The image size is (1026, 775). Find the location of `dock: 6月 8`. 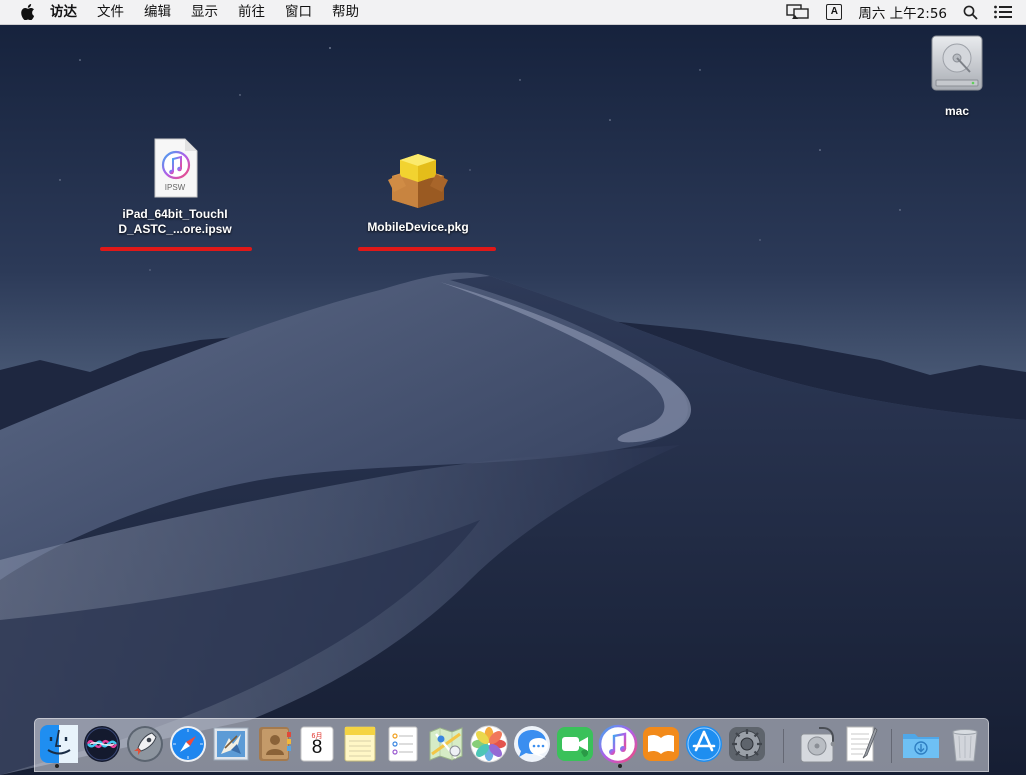

dock: 6月 8 is located at coordinates (511, 745).